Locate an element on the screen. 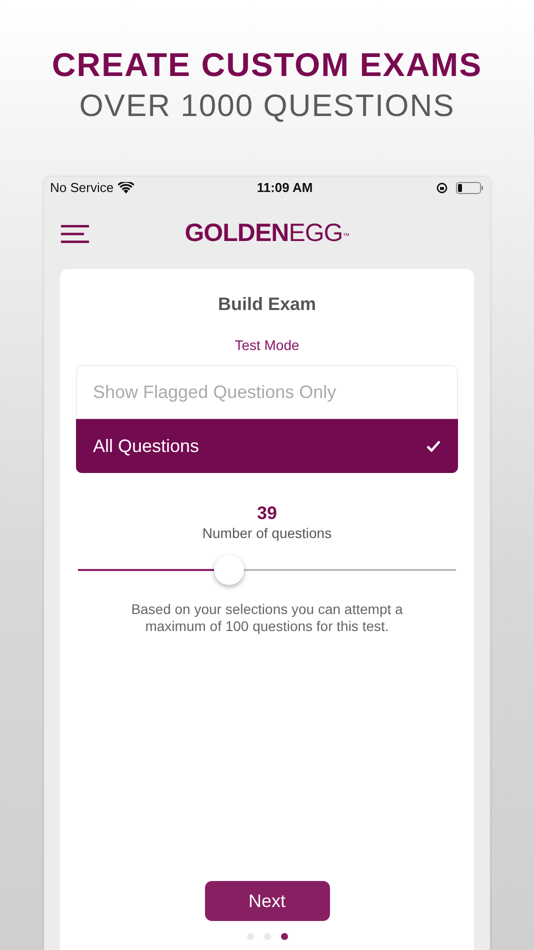 The height and width of the screenshot is (950, 534). rotation-lock-icon is located at coordinates (442, 188).